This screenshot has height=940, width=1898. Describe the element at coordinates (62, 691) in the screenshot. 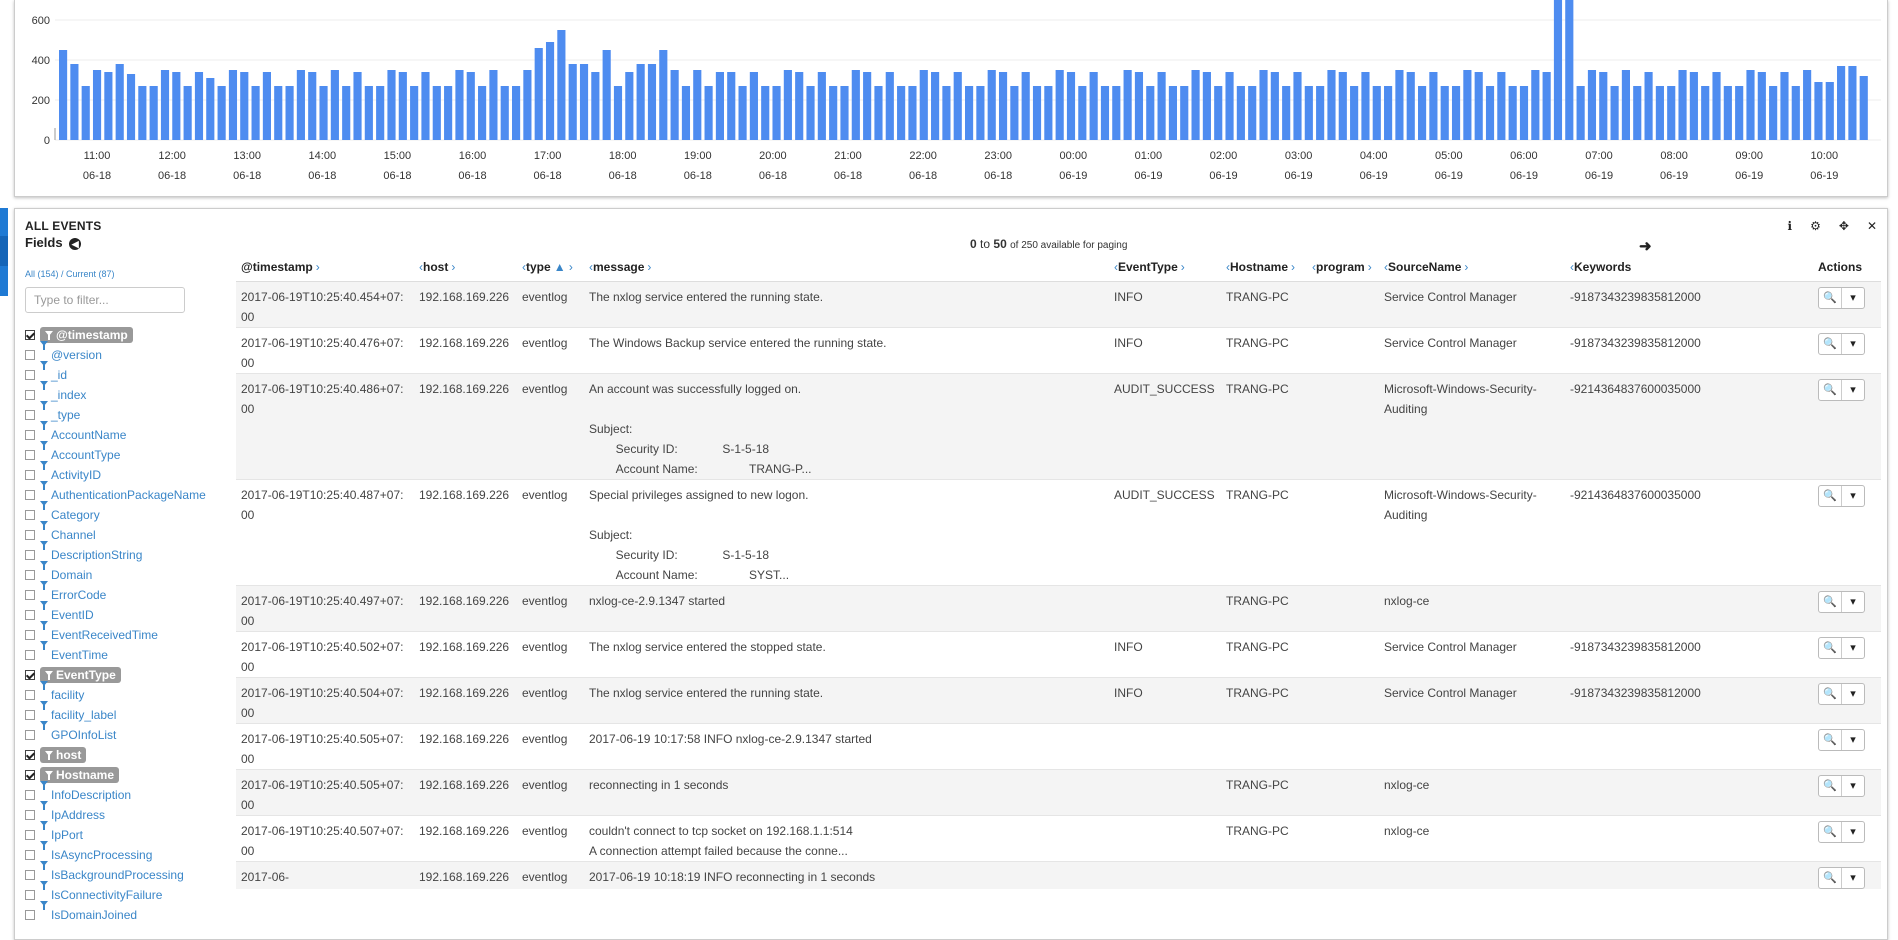

I see `field-pill: facility` at that location.